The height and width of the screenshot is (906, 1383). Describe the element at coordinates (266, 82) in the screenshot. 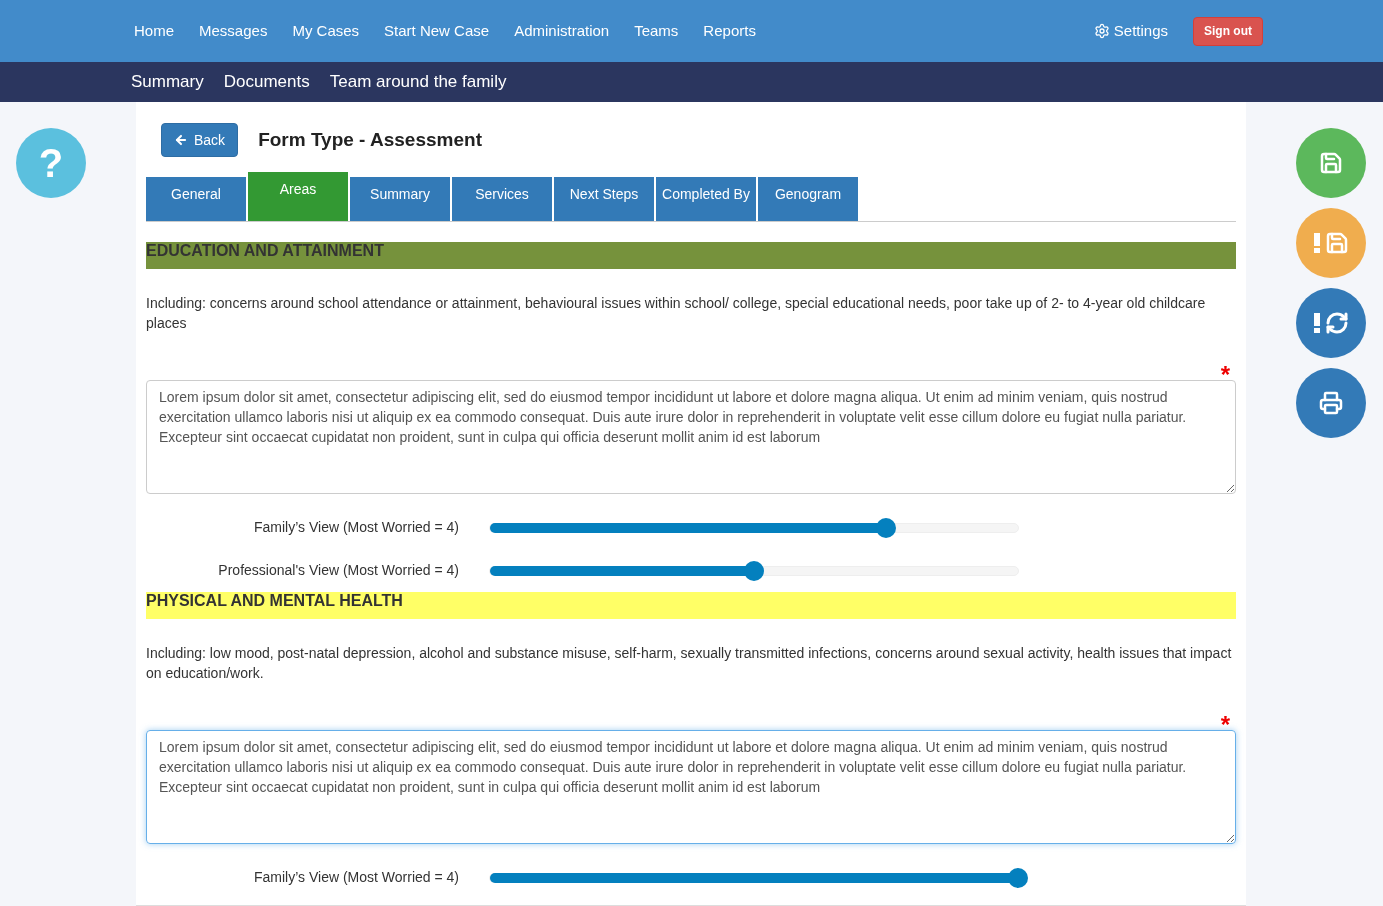

I see `sub-nav-link: Documents` at that location.